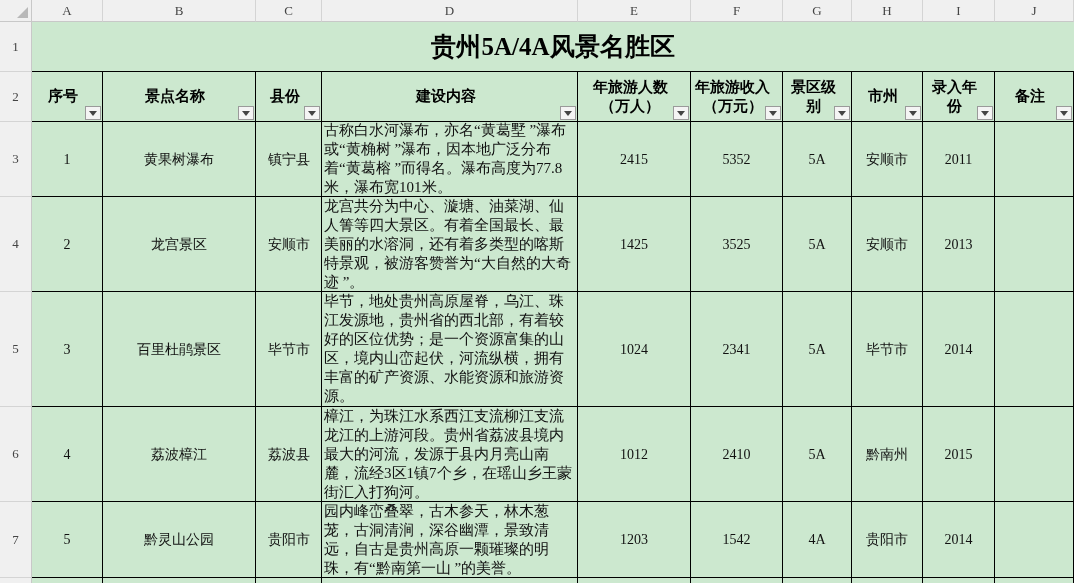  What do you see at coordinates (16, 244) in the screenshot?
I see `row-number: 4` at bounding box center [16, 244].